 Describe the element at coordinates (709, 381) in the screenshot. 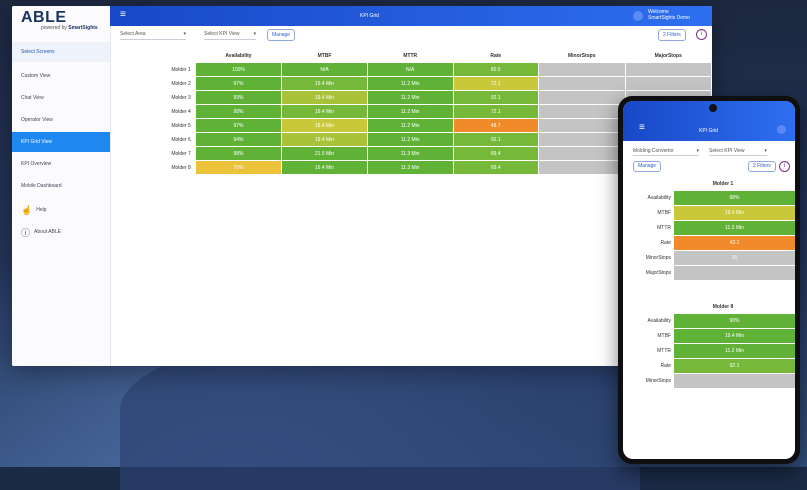

I see `list-item: MinorStops` at that location.